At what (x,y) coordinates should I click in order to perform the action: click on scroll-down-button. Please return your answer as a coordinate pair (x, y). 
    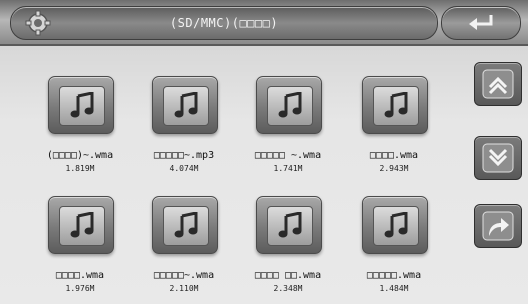
    Looking at the image, I should click on (498, 158).